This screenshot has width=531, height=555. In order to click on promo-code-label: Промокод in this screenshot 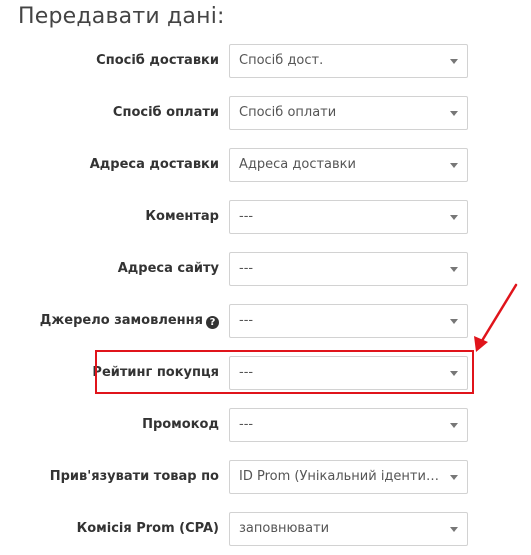, I will do `click(180, 424)`.